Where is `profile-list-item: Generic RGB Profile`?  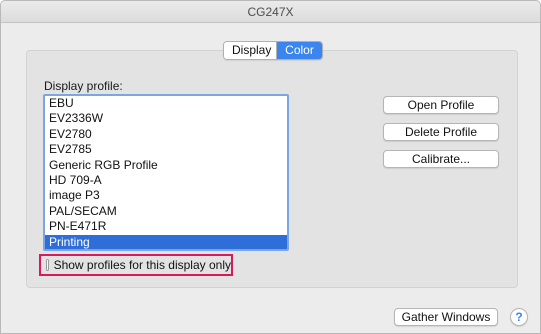 profile-list-item: Generic RGB Profile is located at coordinates (166, 165).